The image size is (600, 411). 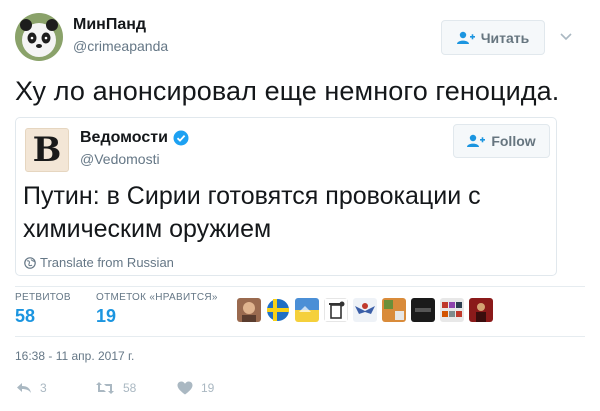 I want to click on stats-top-divider, so click(x=300, y=286).